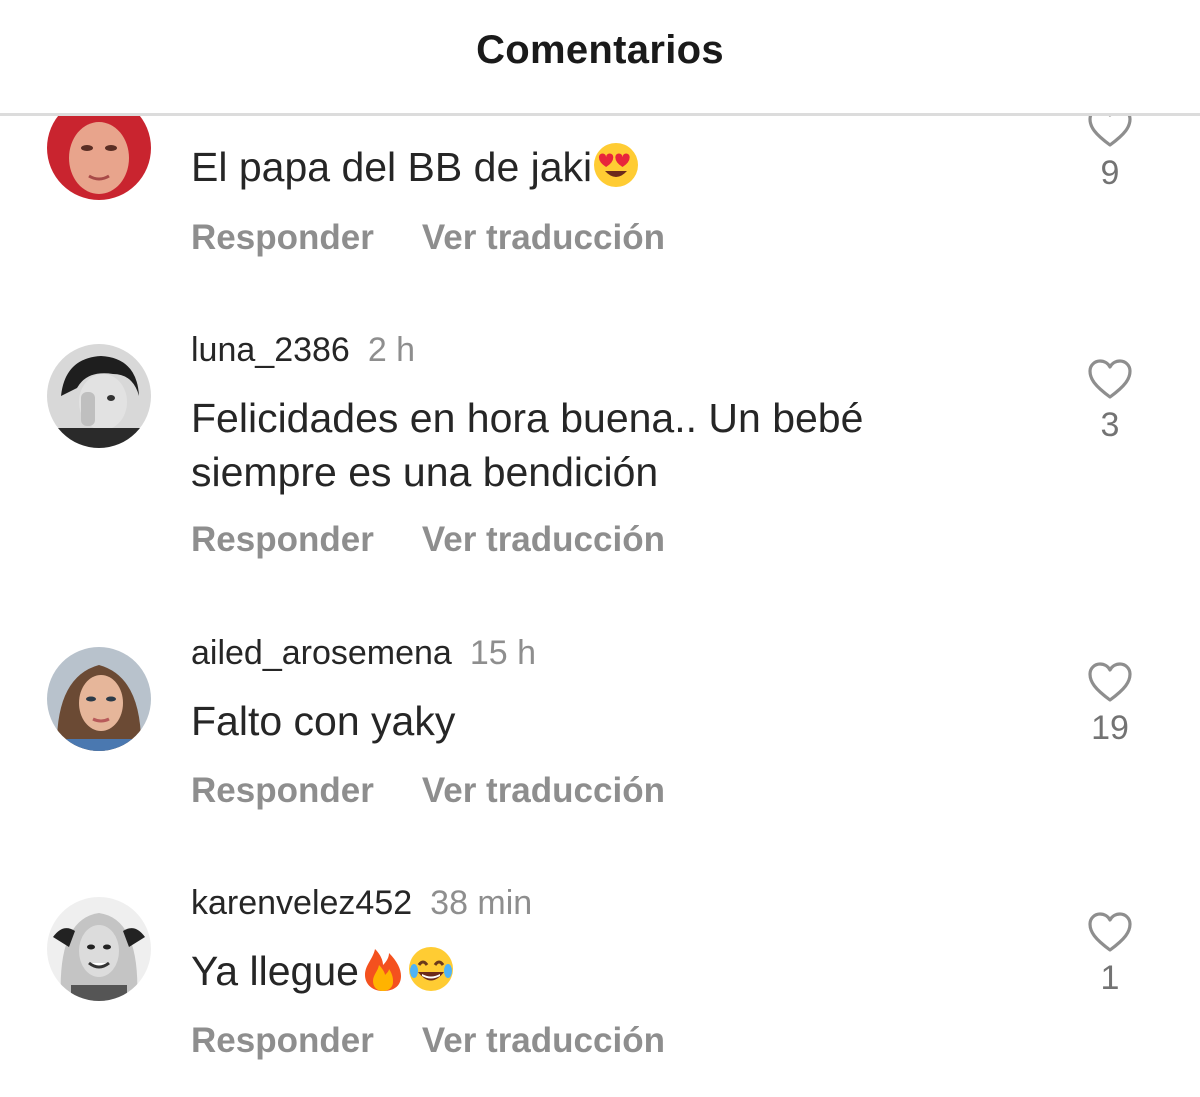  I want to click on comment-meta: ailed_arosemena 15 h, so click(363, 653).